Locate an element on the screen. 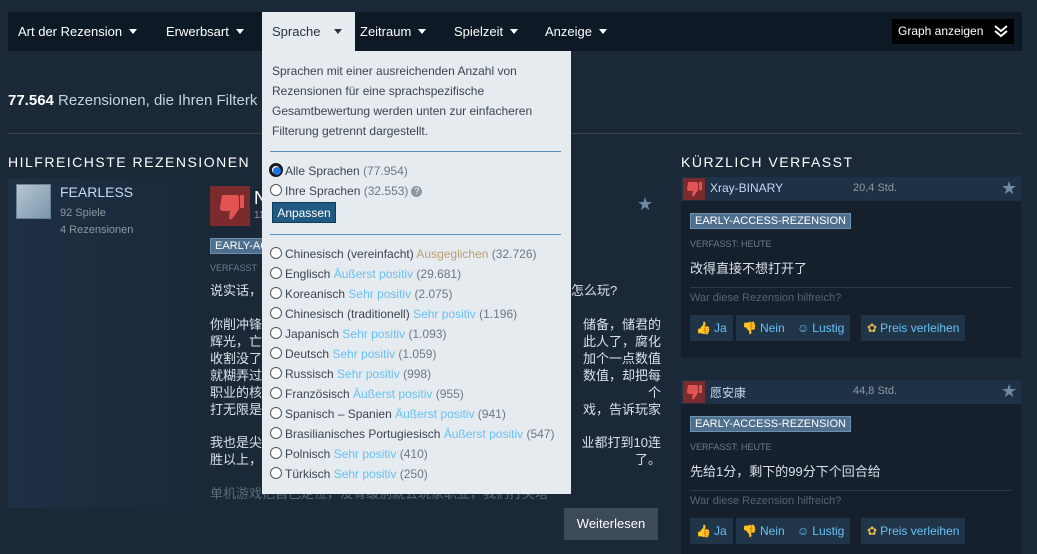  review-hours: 44,8 Std. is located at coordinates (875, 391).